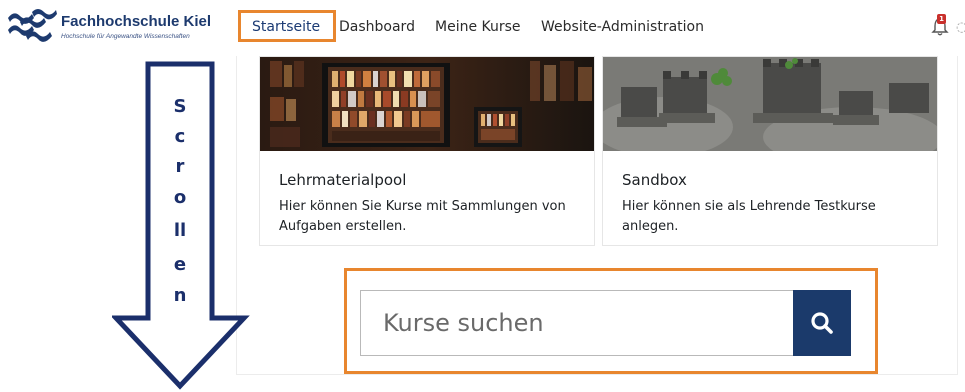 This screenshot has width=965, height=392. I want to click on startseite-highlight-box, so click(287, 26).